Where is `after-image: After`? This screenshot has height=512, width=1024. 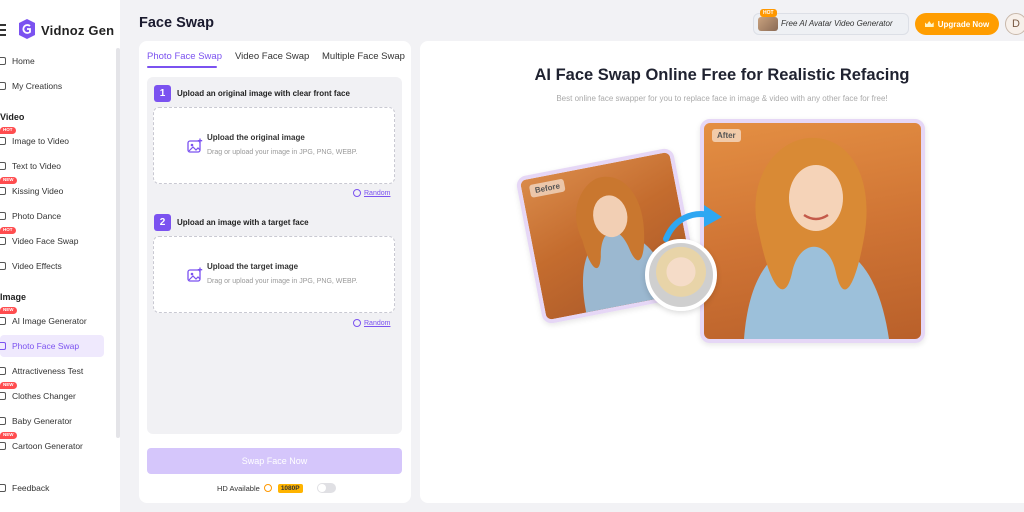
after-image: After is located at coordinates (812, 231).